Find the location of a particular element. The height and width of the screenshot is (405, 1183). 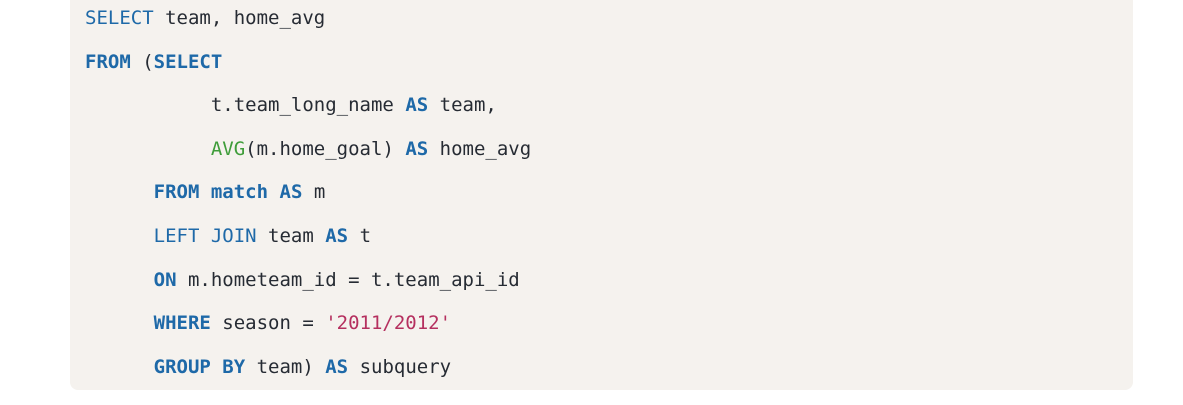

code-line-2: FROM (SELECT is located at coordinates (153, 62).